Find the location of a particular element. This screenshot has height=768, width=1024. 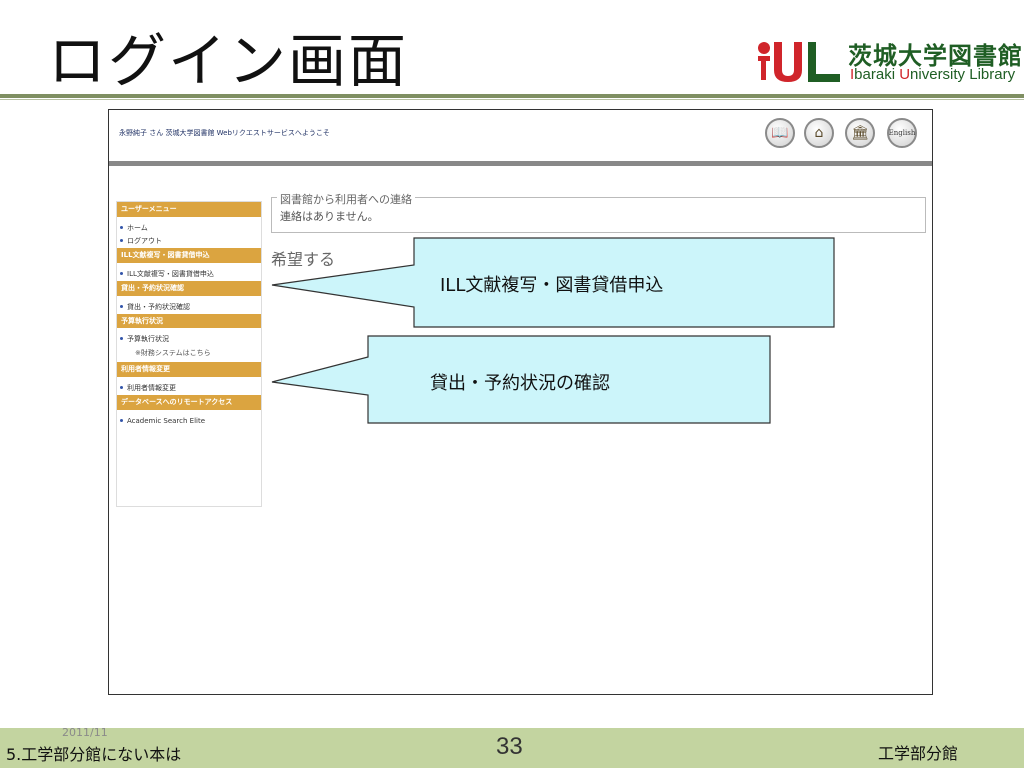

sidebar-item-logout: ログアウト is located at coordinates (189, 241).